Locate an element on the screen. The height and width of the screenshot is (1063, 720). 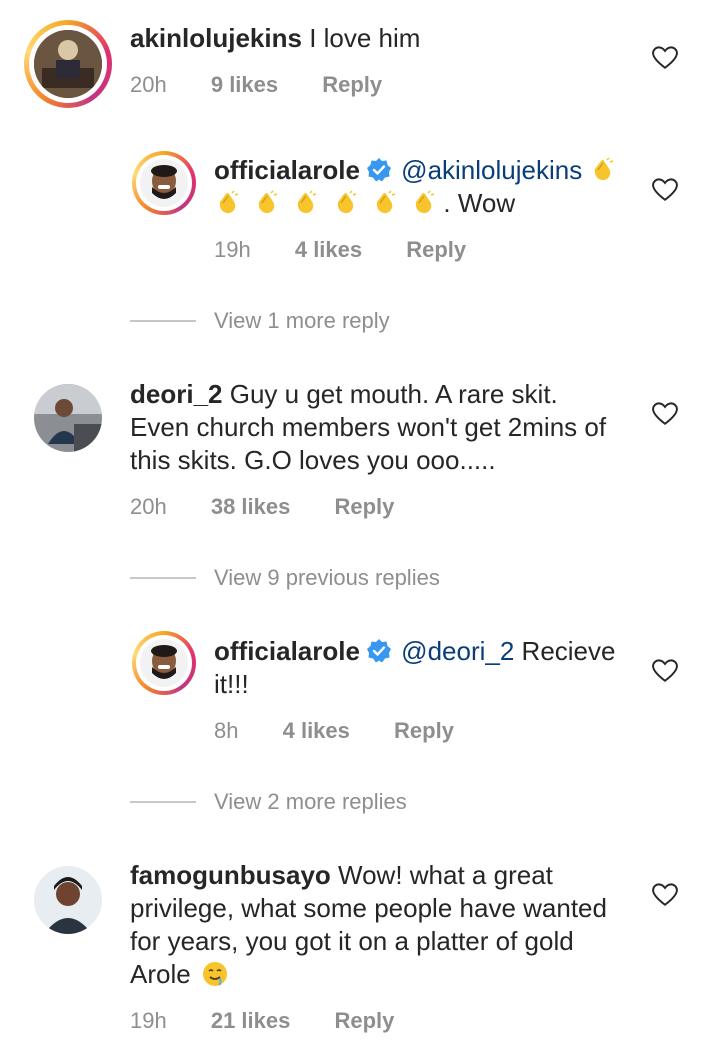
comment-text: Arole is located at coordinates (160, 974).